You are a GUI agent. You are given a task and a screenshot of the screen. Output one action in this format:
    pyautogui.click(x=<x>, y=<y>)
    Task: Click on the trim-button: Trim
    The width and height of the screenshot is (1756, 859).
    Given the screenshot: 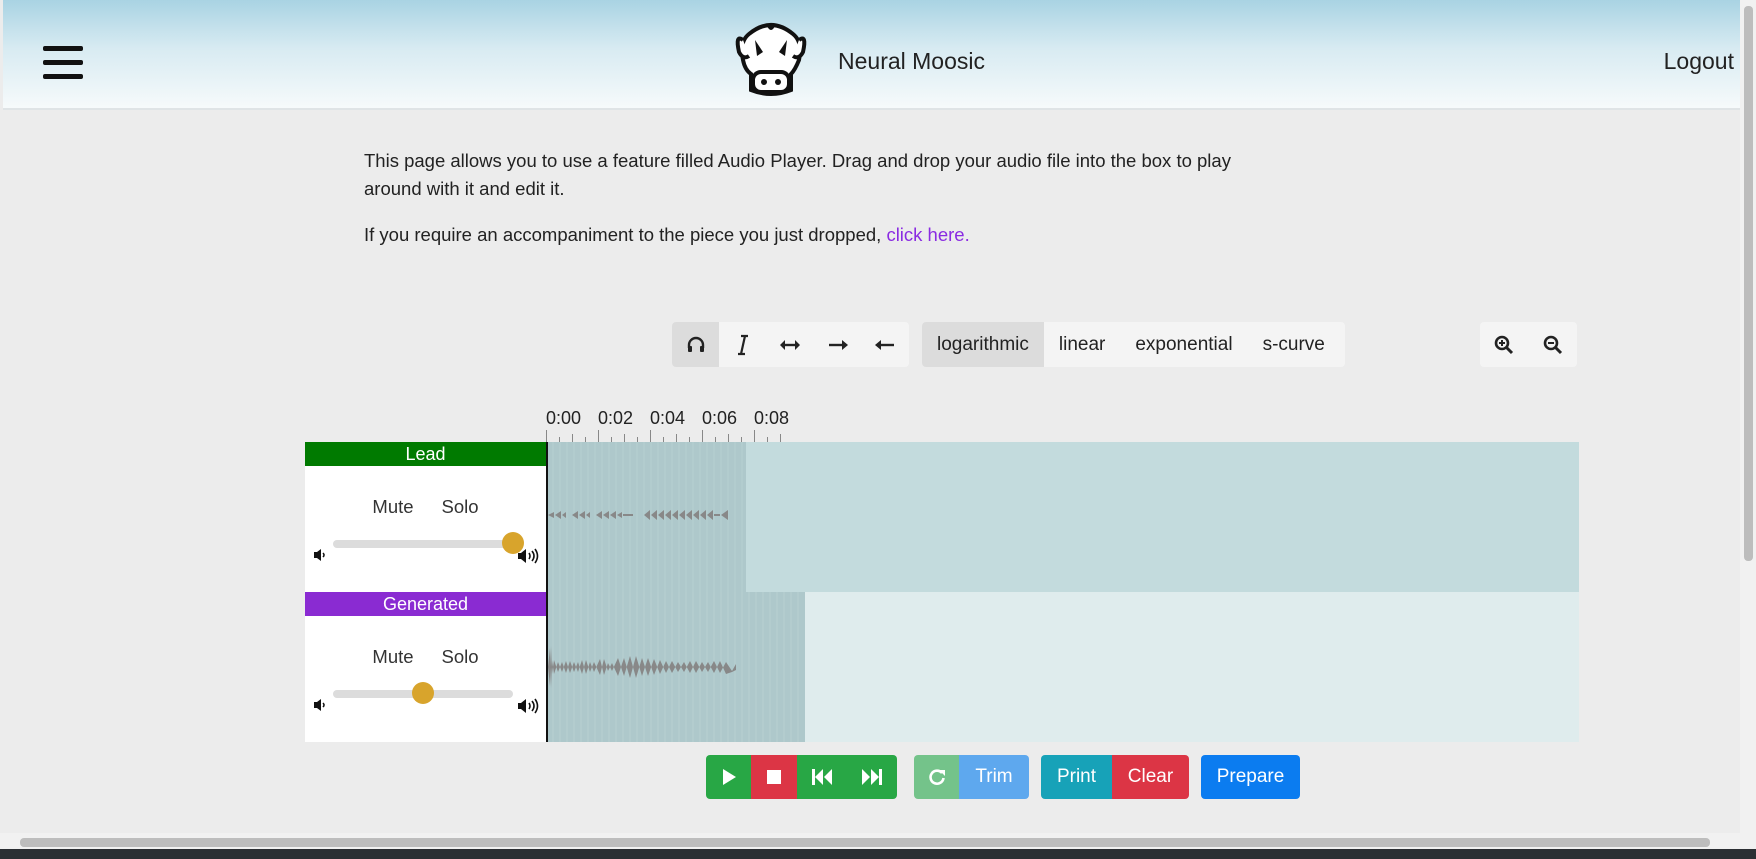 What is the action you would take?
    pyautogui.click(x=994, y=777)
    